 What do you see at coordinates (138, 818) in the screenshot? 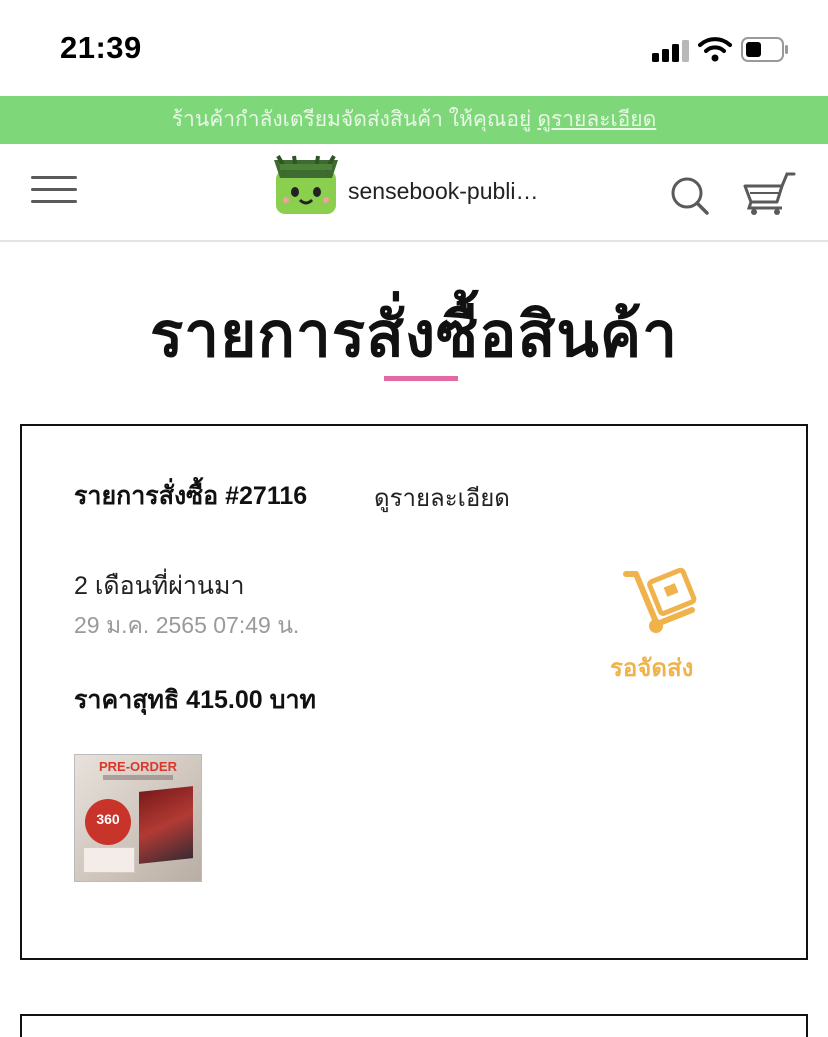
I see `product-thumbnail: PRE-ORDER 360` at bounding box center [138, 818].